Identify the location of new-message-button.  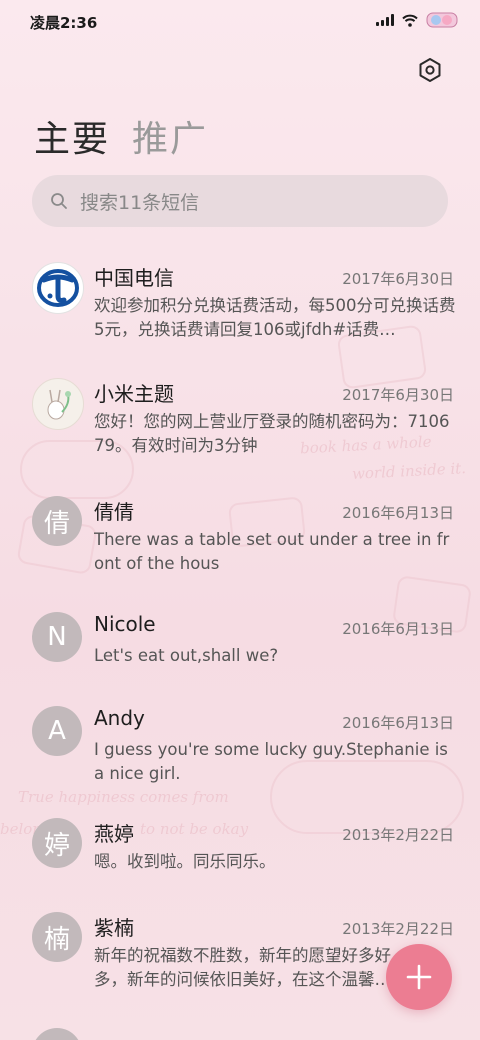
(419, 977).